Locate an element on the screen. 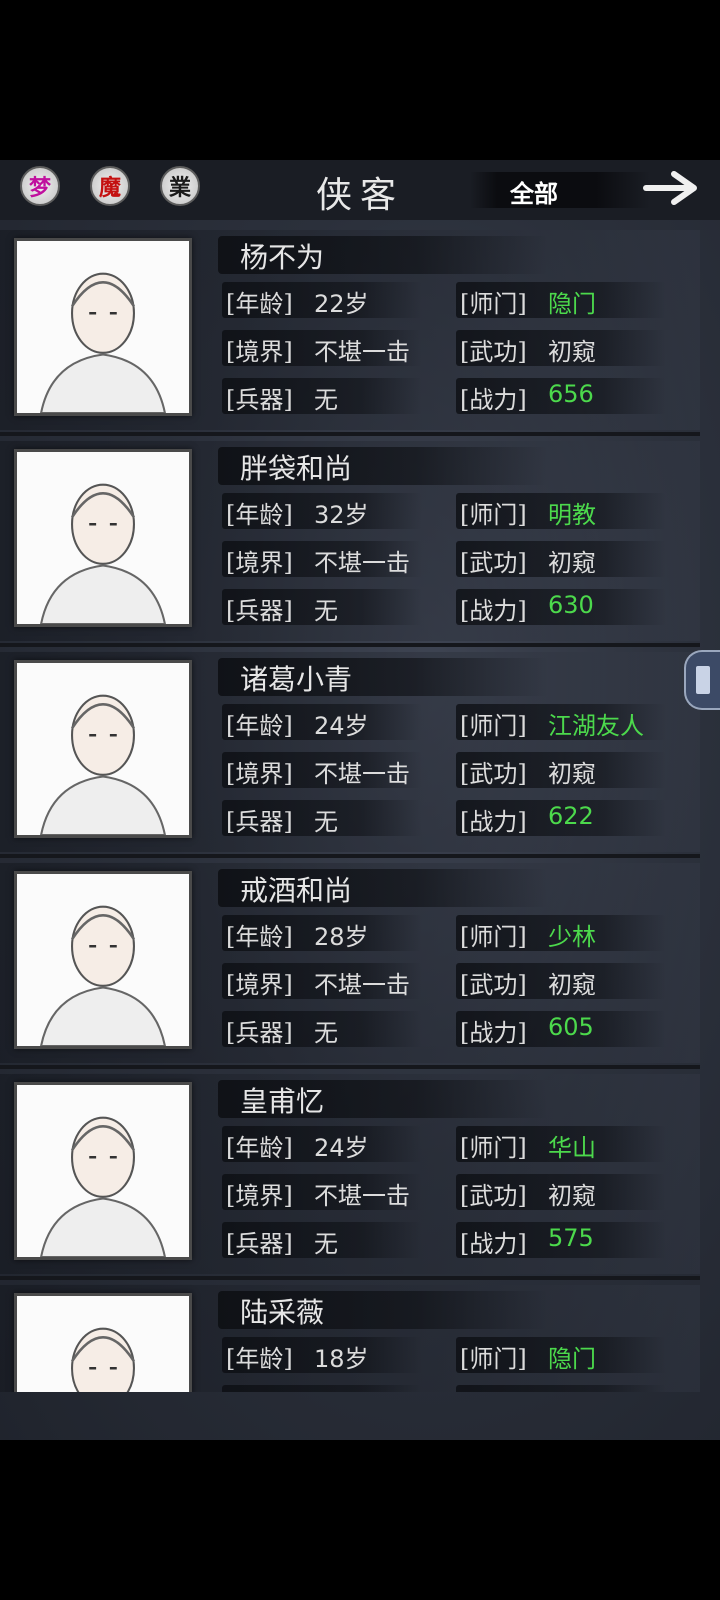 This screenshot has height=1600, width=720. sect-value: 明教 is located at coordinates (572, 515).